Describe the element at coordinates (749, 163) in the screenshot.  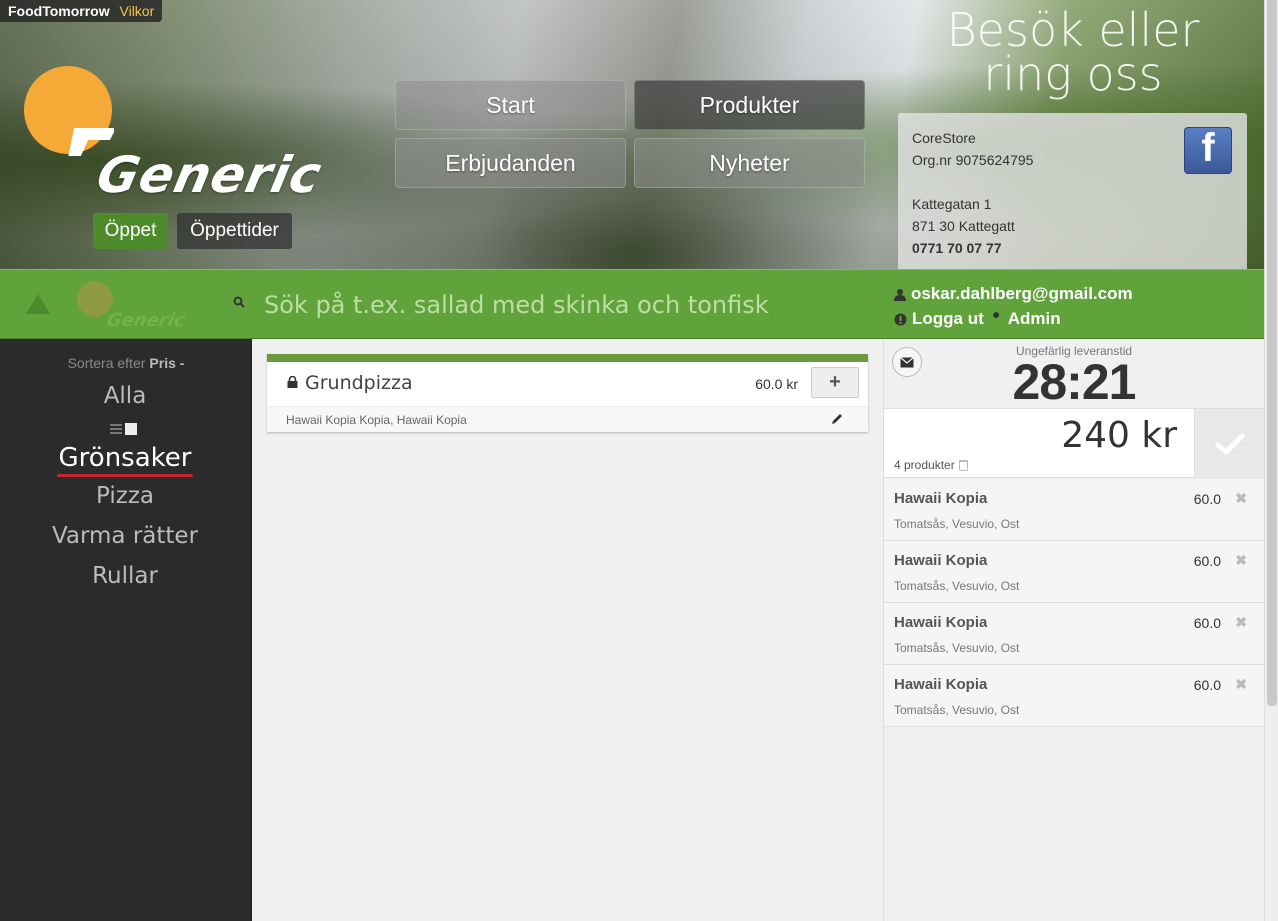
I see `nav-nyheter: Nyheter` at that location.